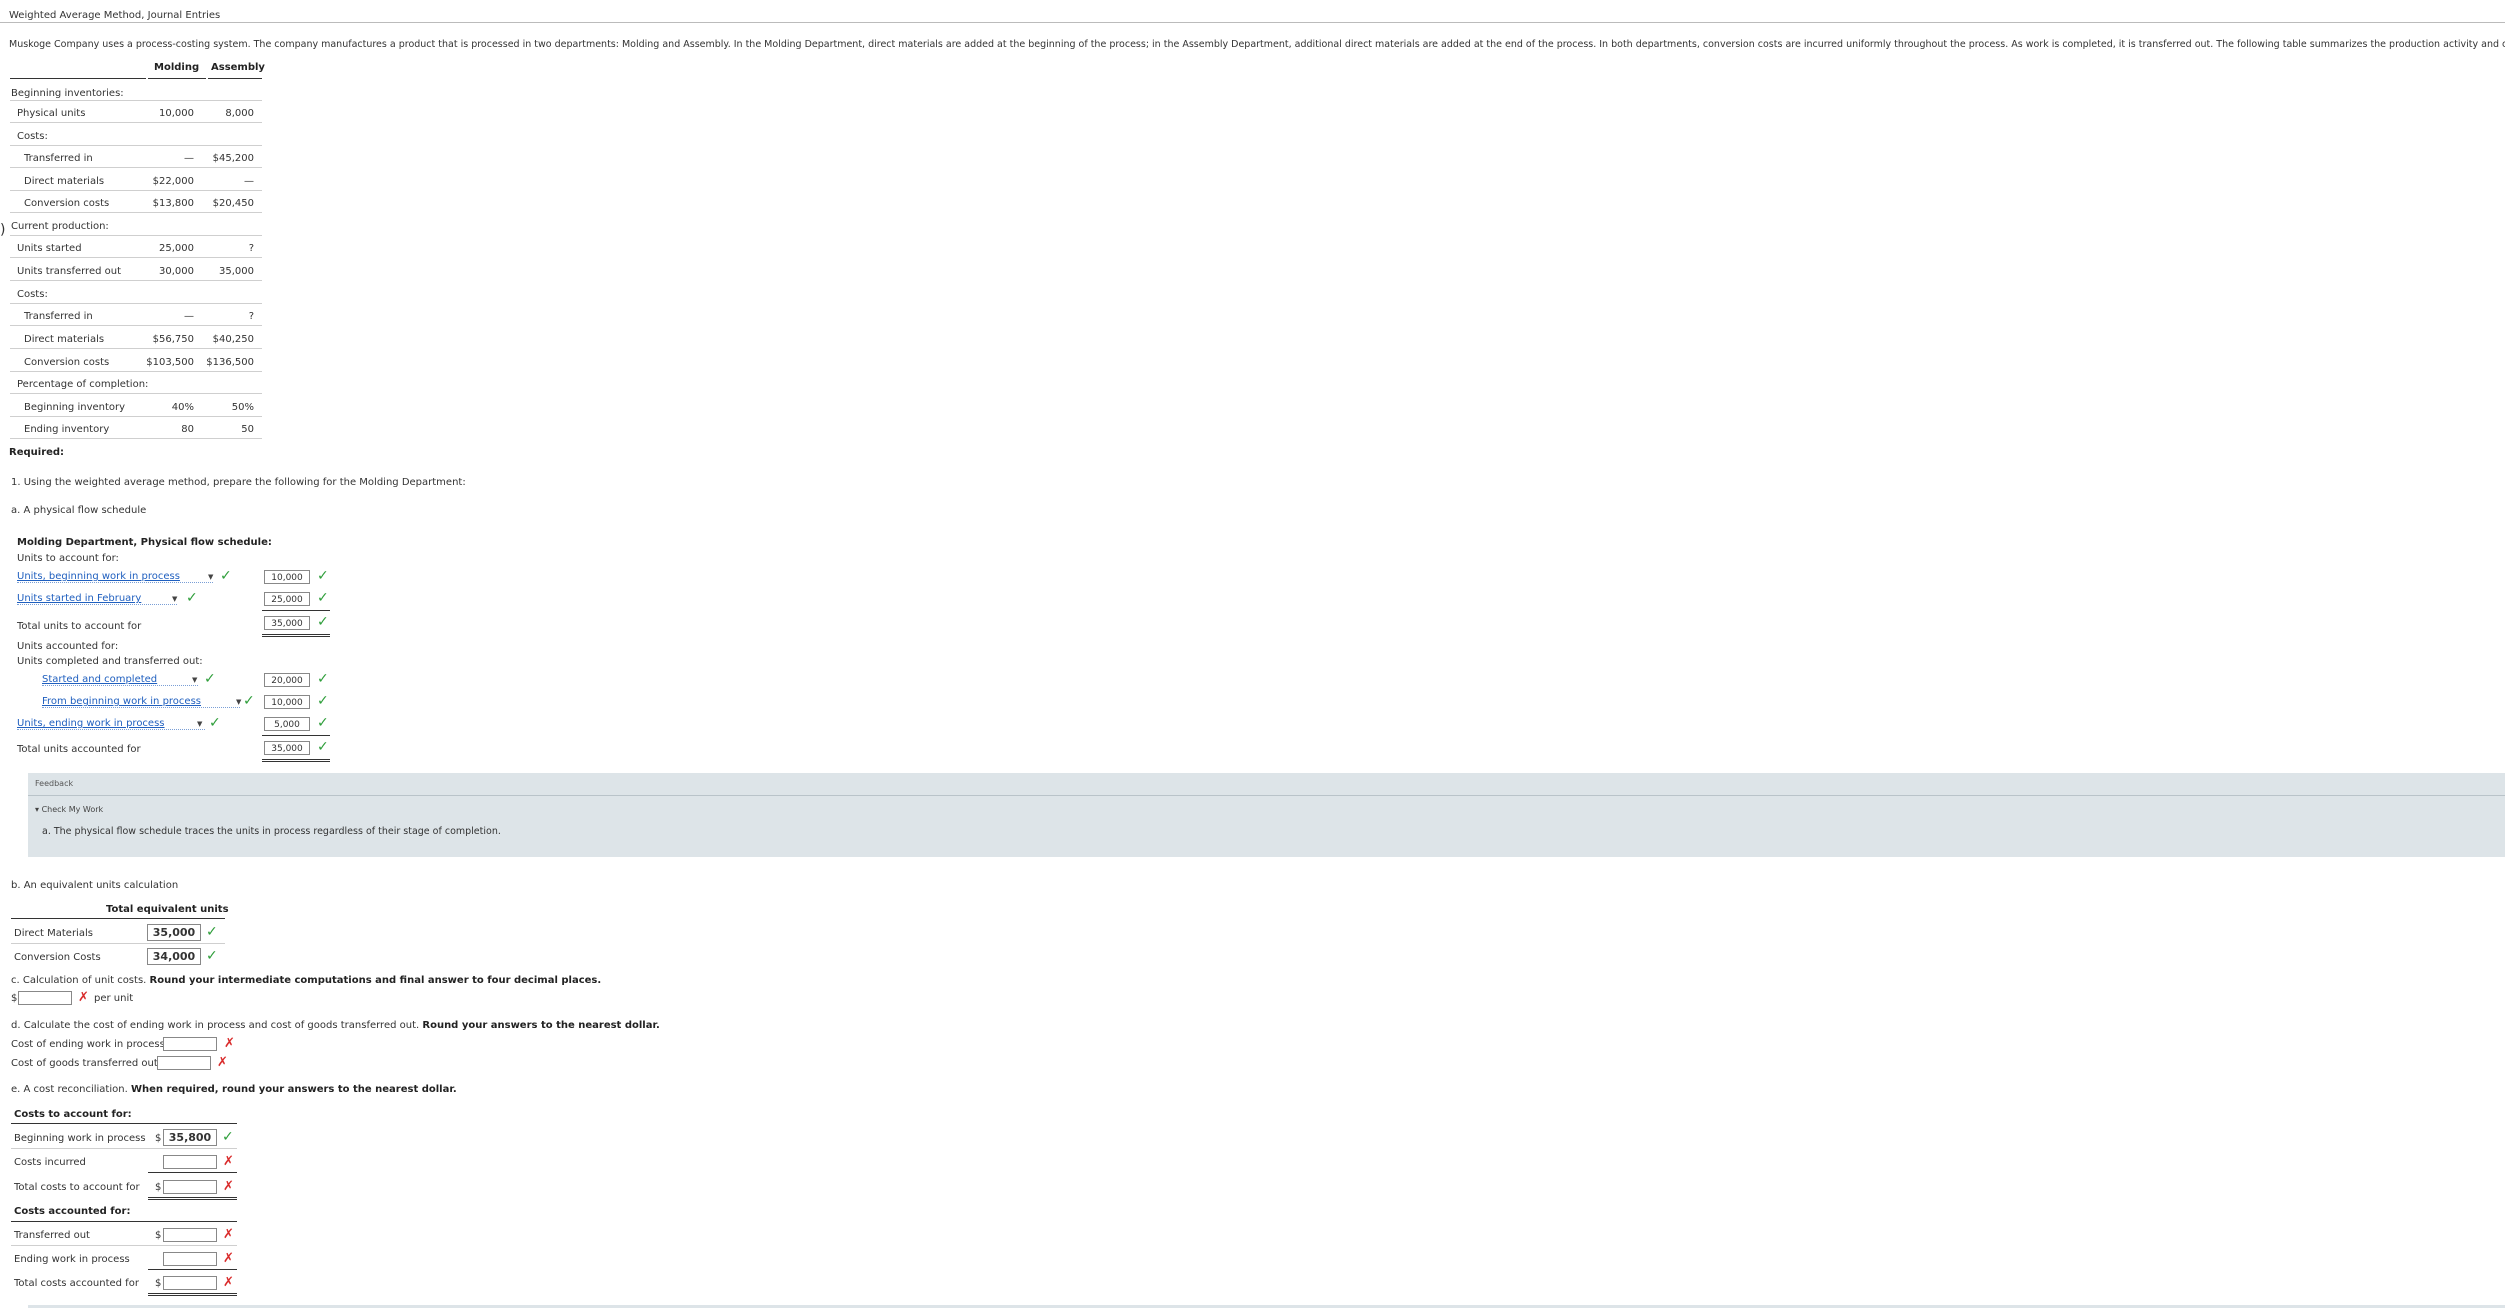  I want to click on table-cell-assembly: $136,500, so click(230, 362).